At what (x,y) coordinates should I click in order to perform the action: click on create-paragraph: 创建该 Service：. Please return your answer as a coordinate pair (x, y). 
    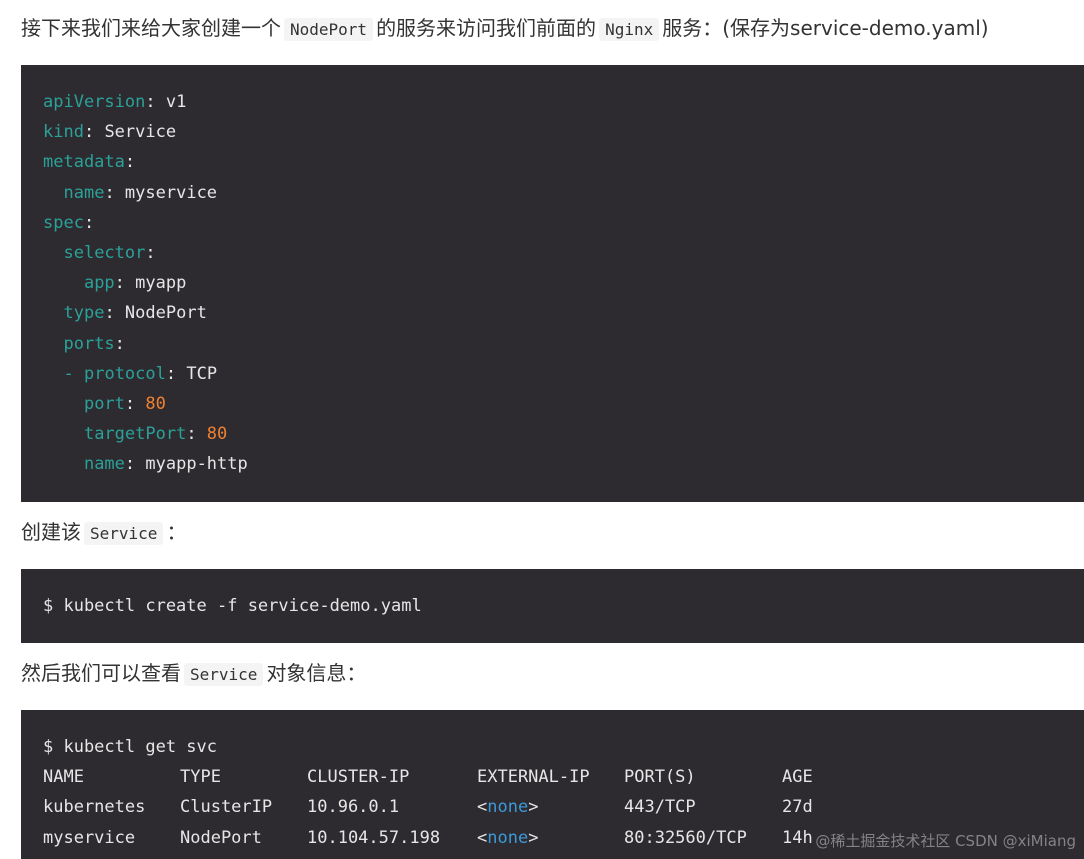
    Looking at the image, I should click on (103, 533).